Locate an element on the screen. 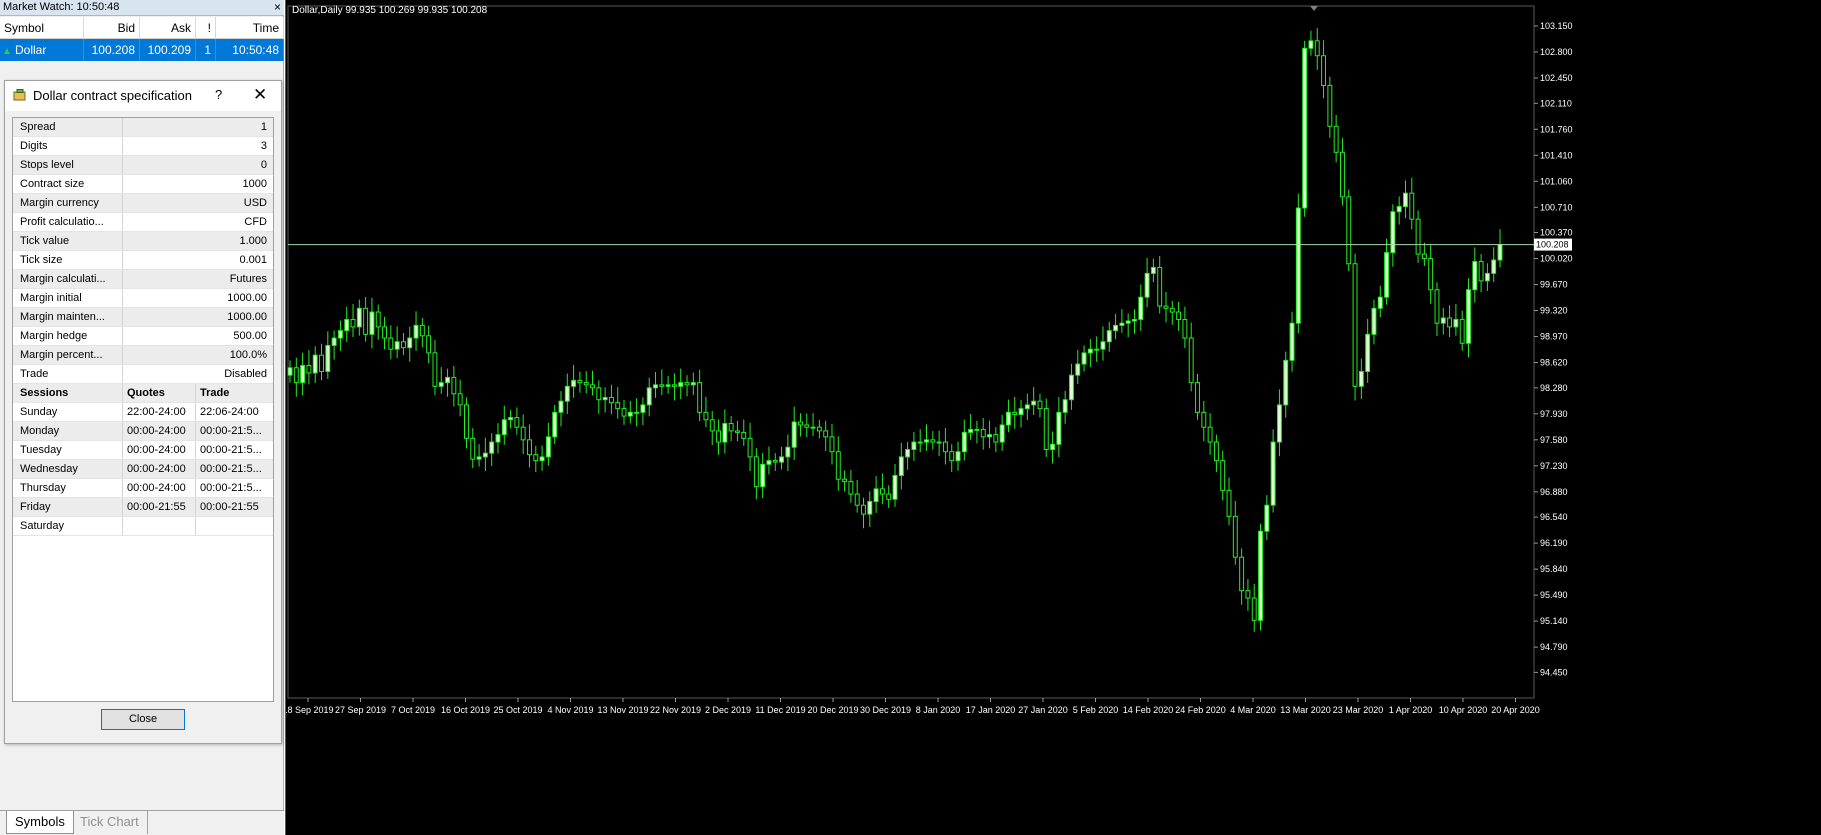 The image size is (1821, 835). session-day: Friday is located at coordinates (68, 507).